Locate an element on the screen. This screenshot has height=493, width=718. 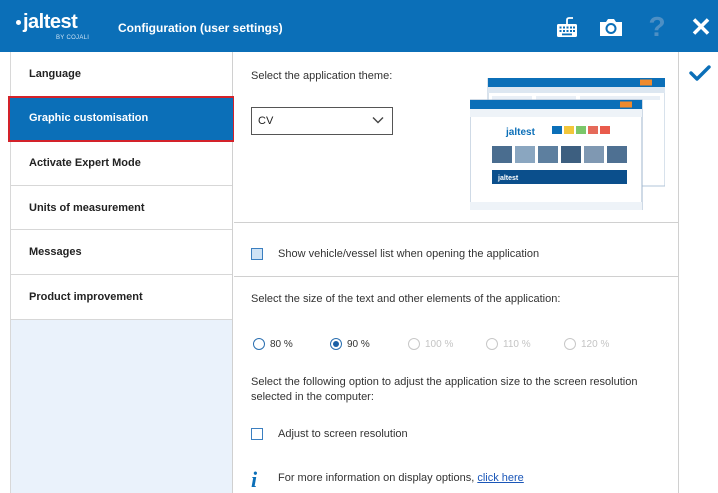
sidebar-item-label: Messages is located at coordinates (55, 252).